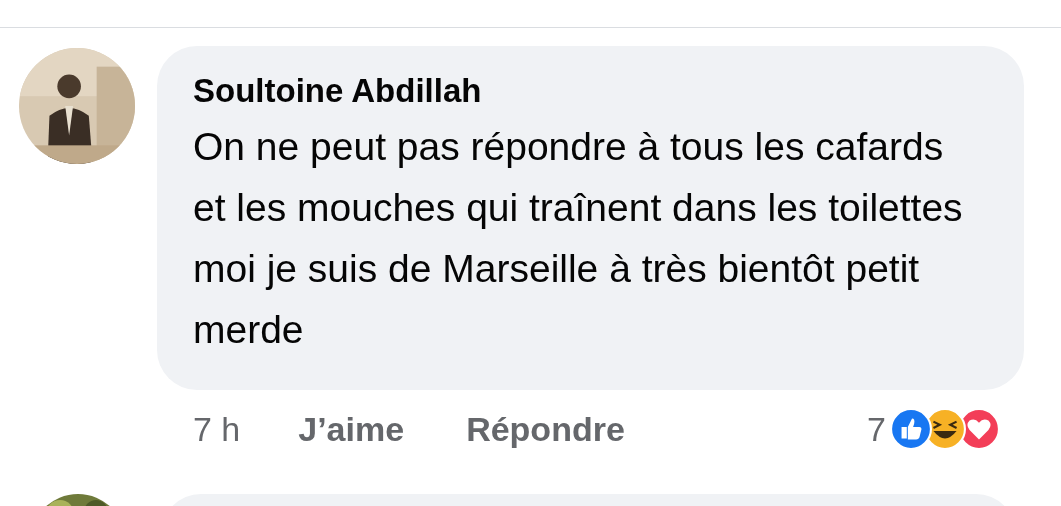  I want to click on comment-time: 7 h, so click(217, 429).